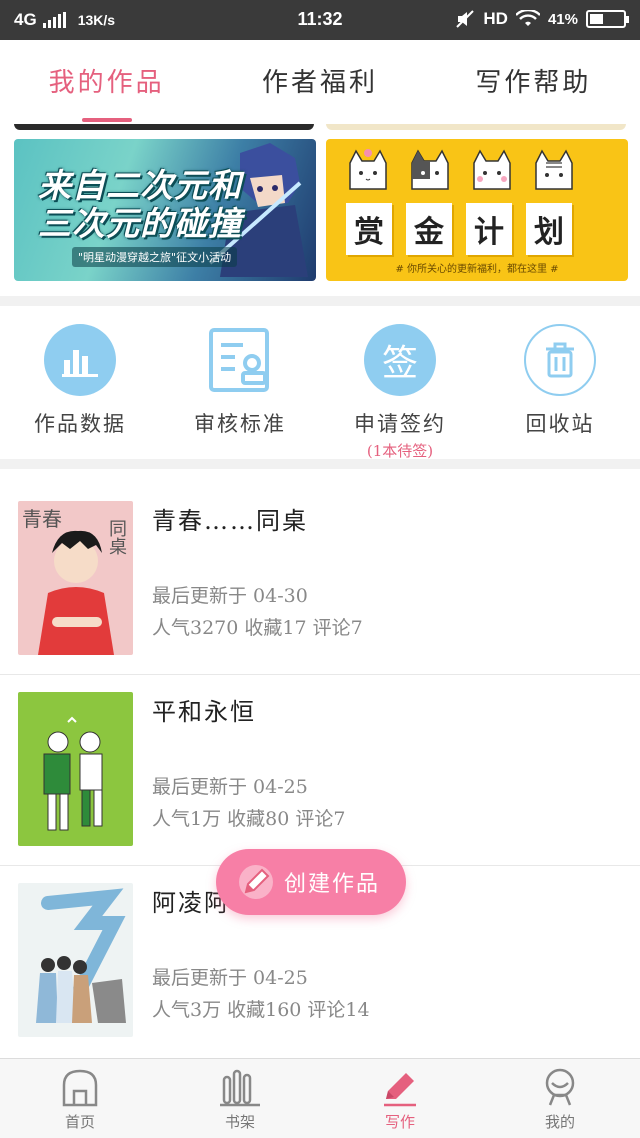 Image resolution: width=640 pixels, height=1138 pixels. I want to click on wifi-icon, so click(527, 18).